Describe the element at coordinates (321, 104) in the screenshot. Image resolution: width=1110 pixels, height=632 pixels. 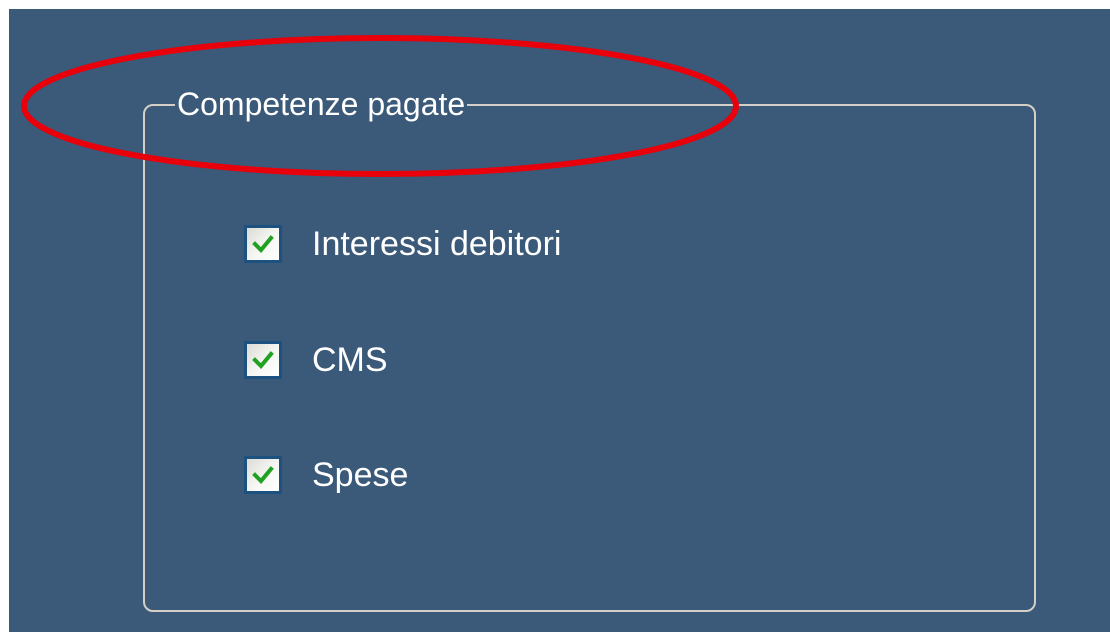
I see `group-title: Competenze pagate` at that location.